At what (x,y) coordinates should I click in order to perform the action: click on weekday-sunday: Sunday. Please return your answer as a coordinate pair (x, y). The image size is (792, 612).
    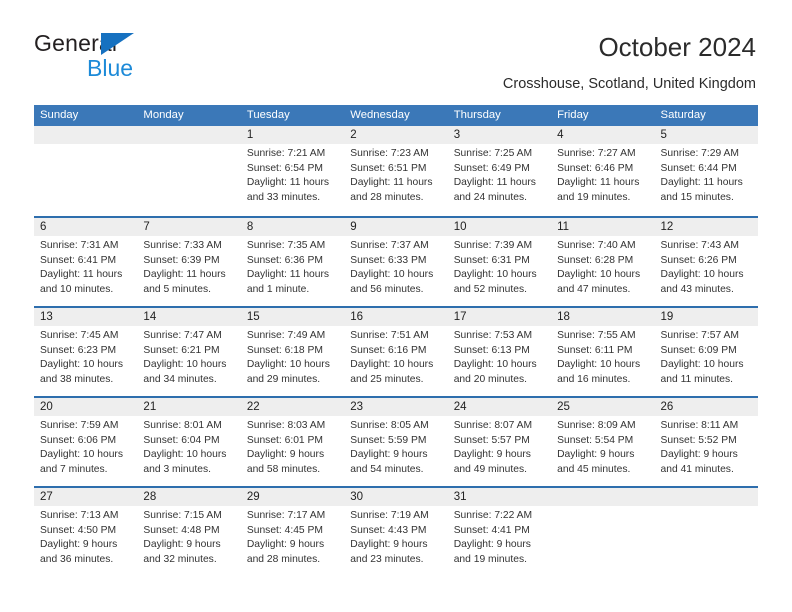
    Looking at the image, I should click on (59, 115).